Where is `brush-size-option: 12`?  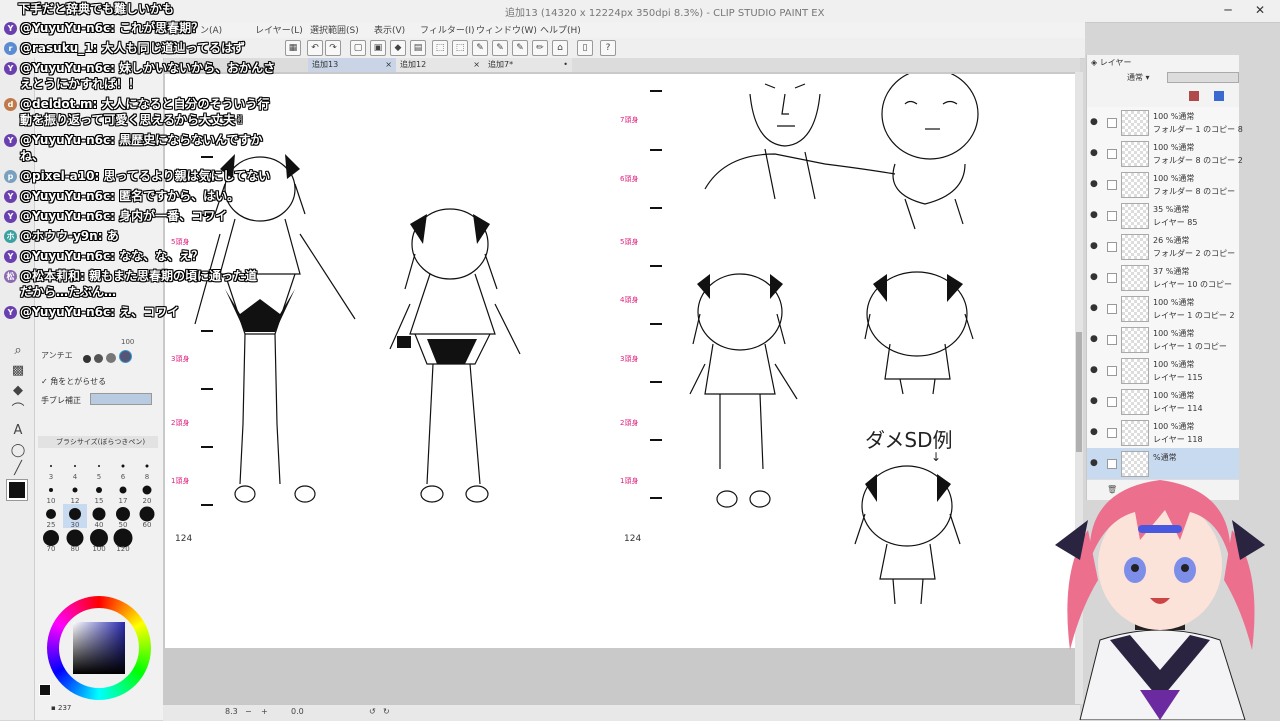 brush-size-option: 12 is located at coordinates (75, 492).